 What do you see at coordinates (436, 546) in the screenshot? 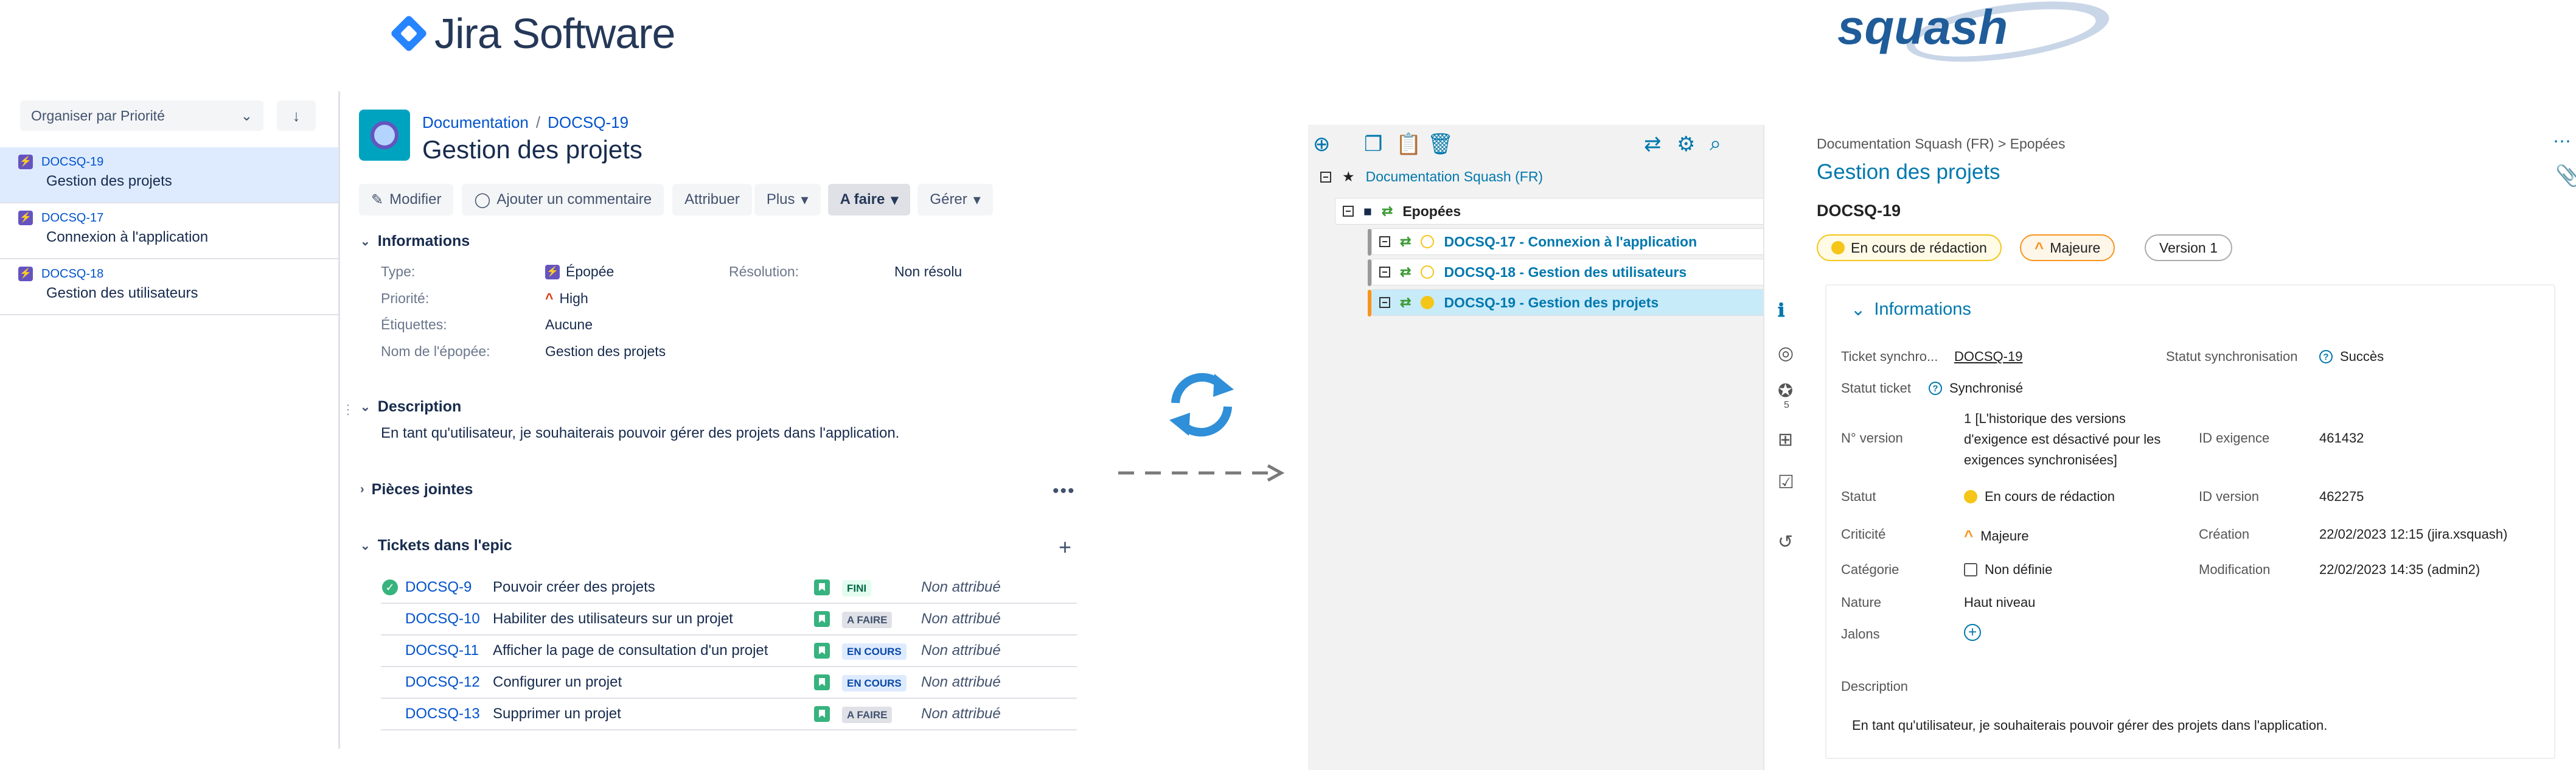
I see `epic-tickets-section-toggle: ⌄ Tickets dans l'epic` at bounding box center [436, 546].